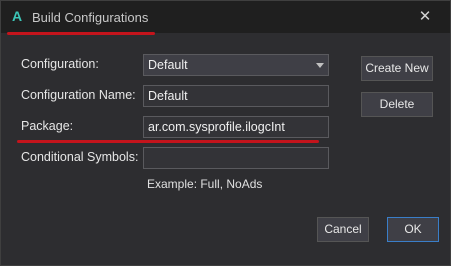  What do you see at coordinates (343, 229) in the screenshot?
I see `cancel-button: Cancel` at bounding box center [343, 229].